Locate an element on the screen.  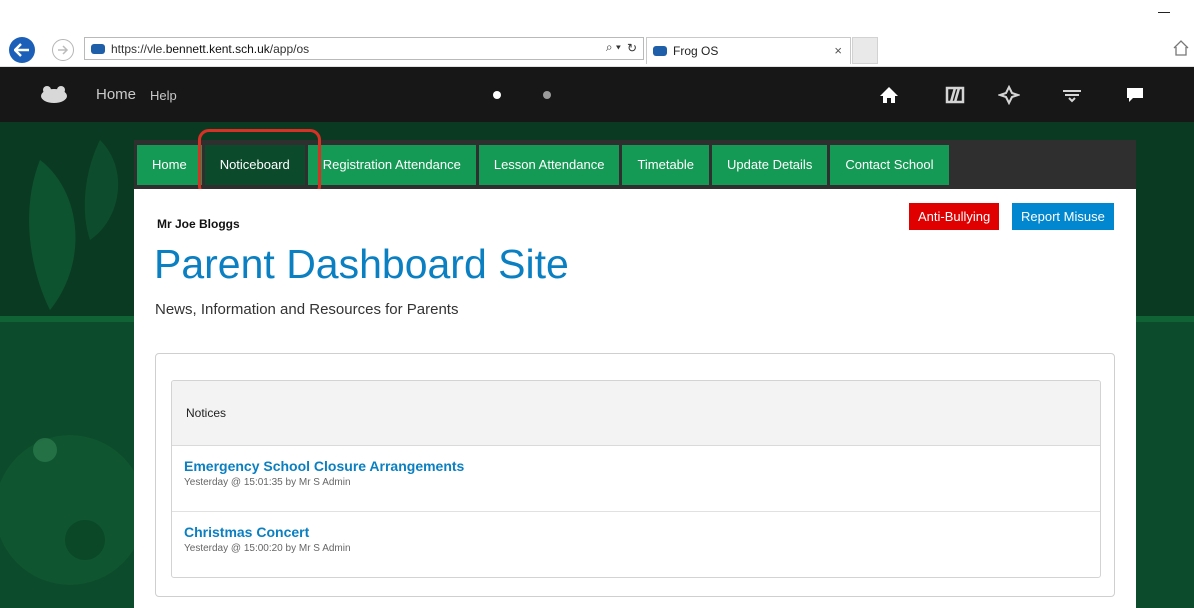
page-dot is located at coordinates (547, 95).